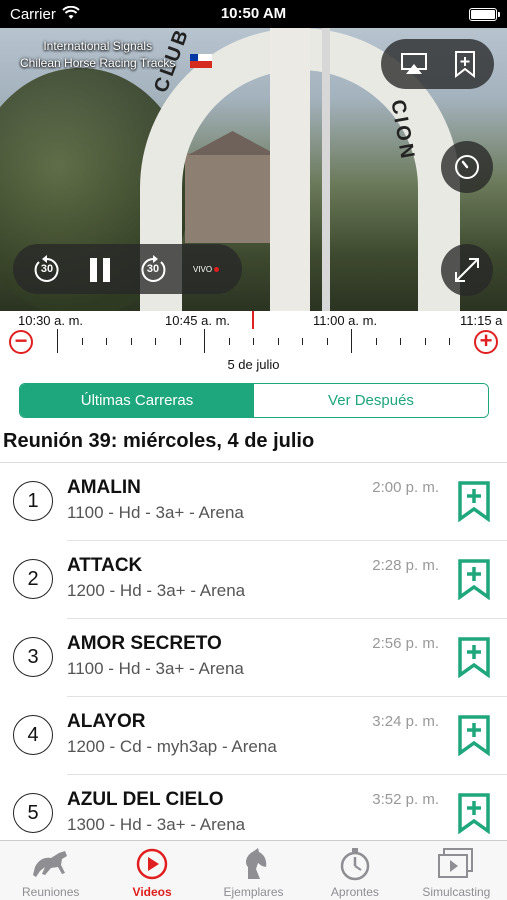 Image resolution: width=507 pixels, height=900 pixels. I want to click on race-time: 2:56 p. m., so click(405, 643).